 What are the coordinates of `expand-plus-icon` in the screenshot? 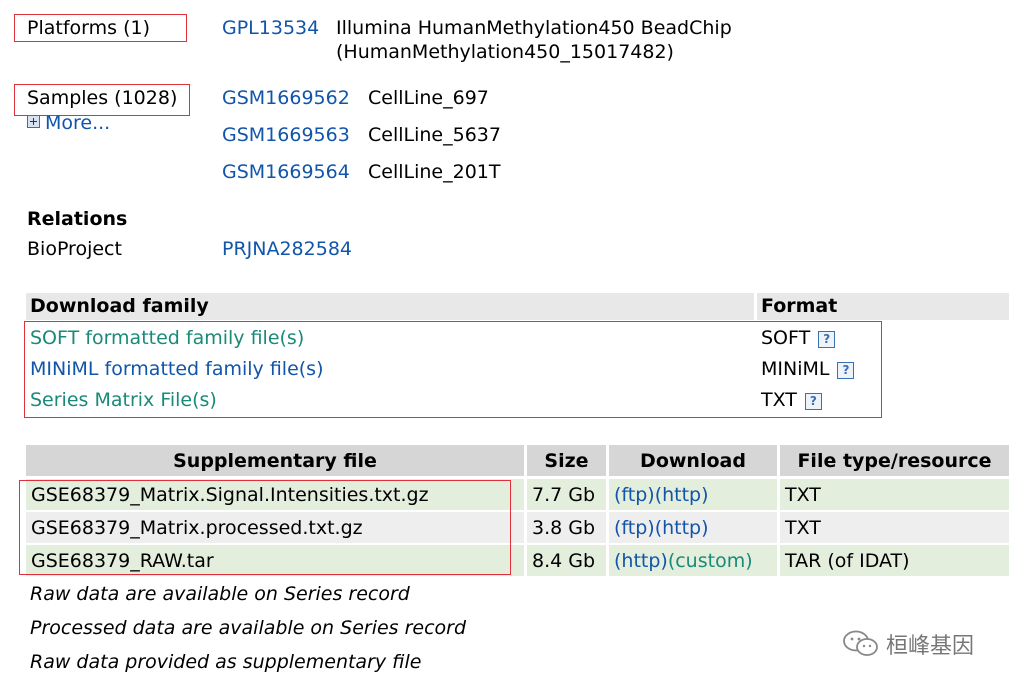 It's located at (33, 121).